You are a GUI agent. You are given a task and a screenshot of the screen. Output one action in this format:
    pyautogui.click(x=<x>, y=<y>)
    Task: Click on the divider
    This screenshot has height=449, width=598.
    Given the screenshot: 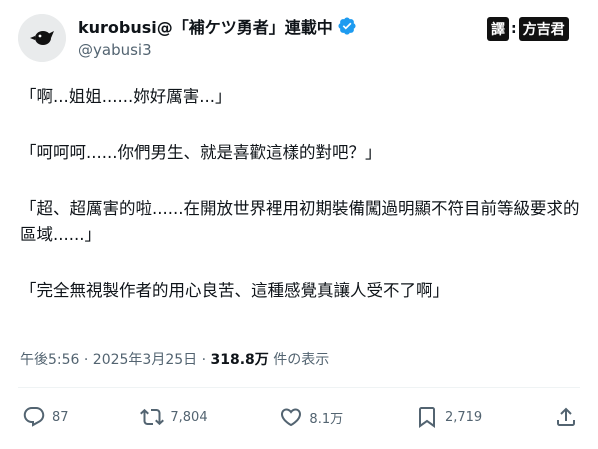 What is the action you would take?
    pyautogui.click(x=299, y=387)
    